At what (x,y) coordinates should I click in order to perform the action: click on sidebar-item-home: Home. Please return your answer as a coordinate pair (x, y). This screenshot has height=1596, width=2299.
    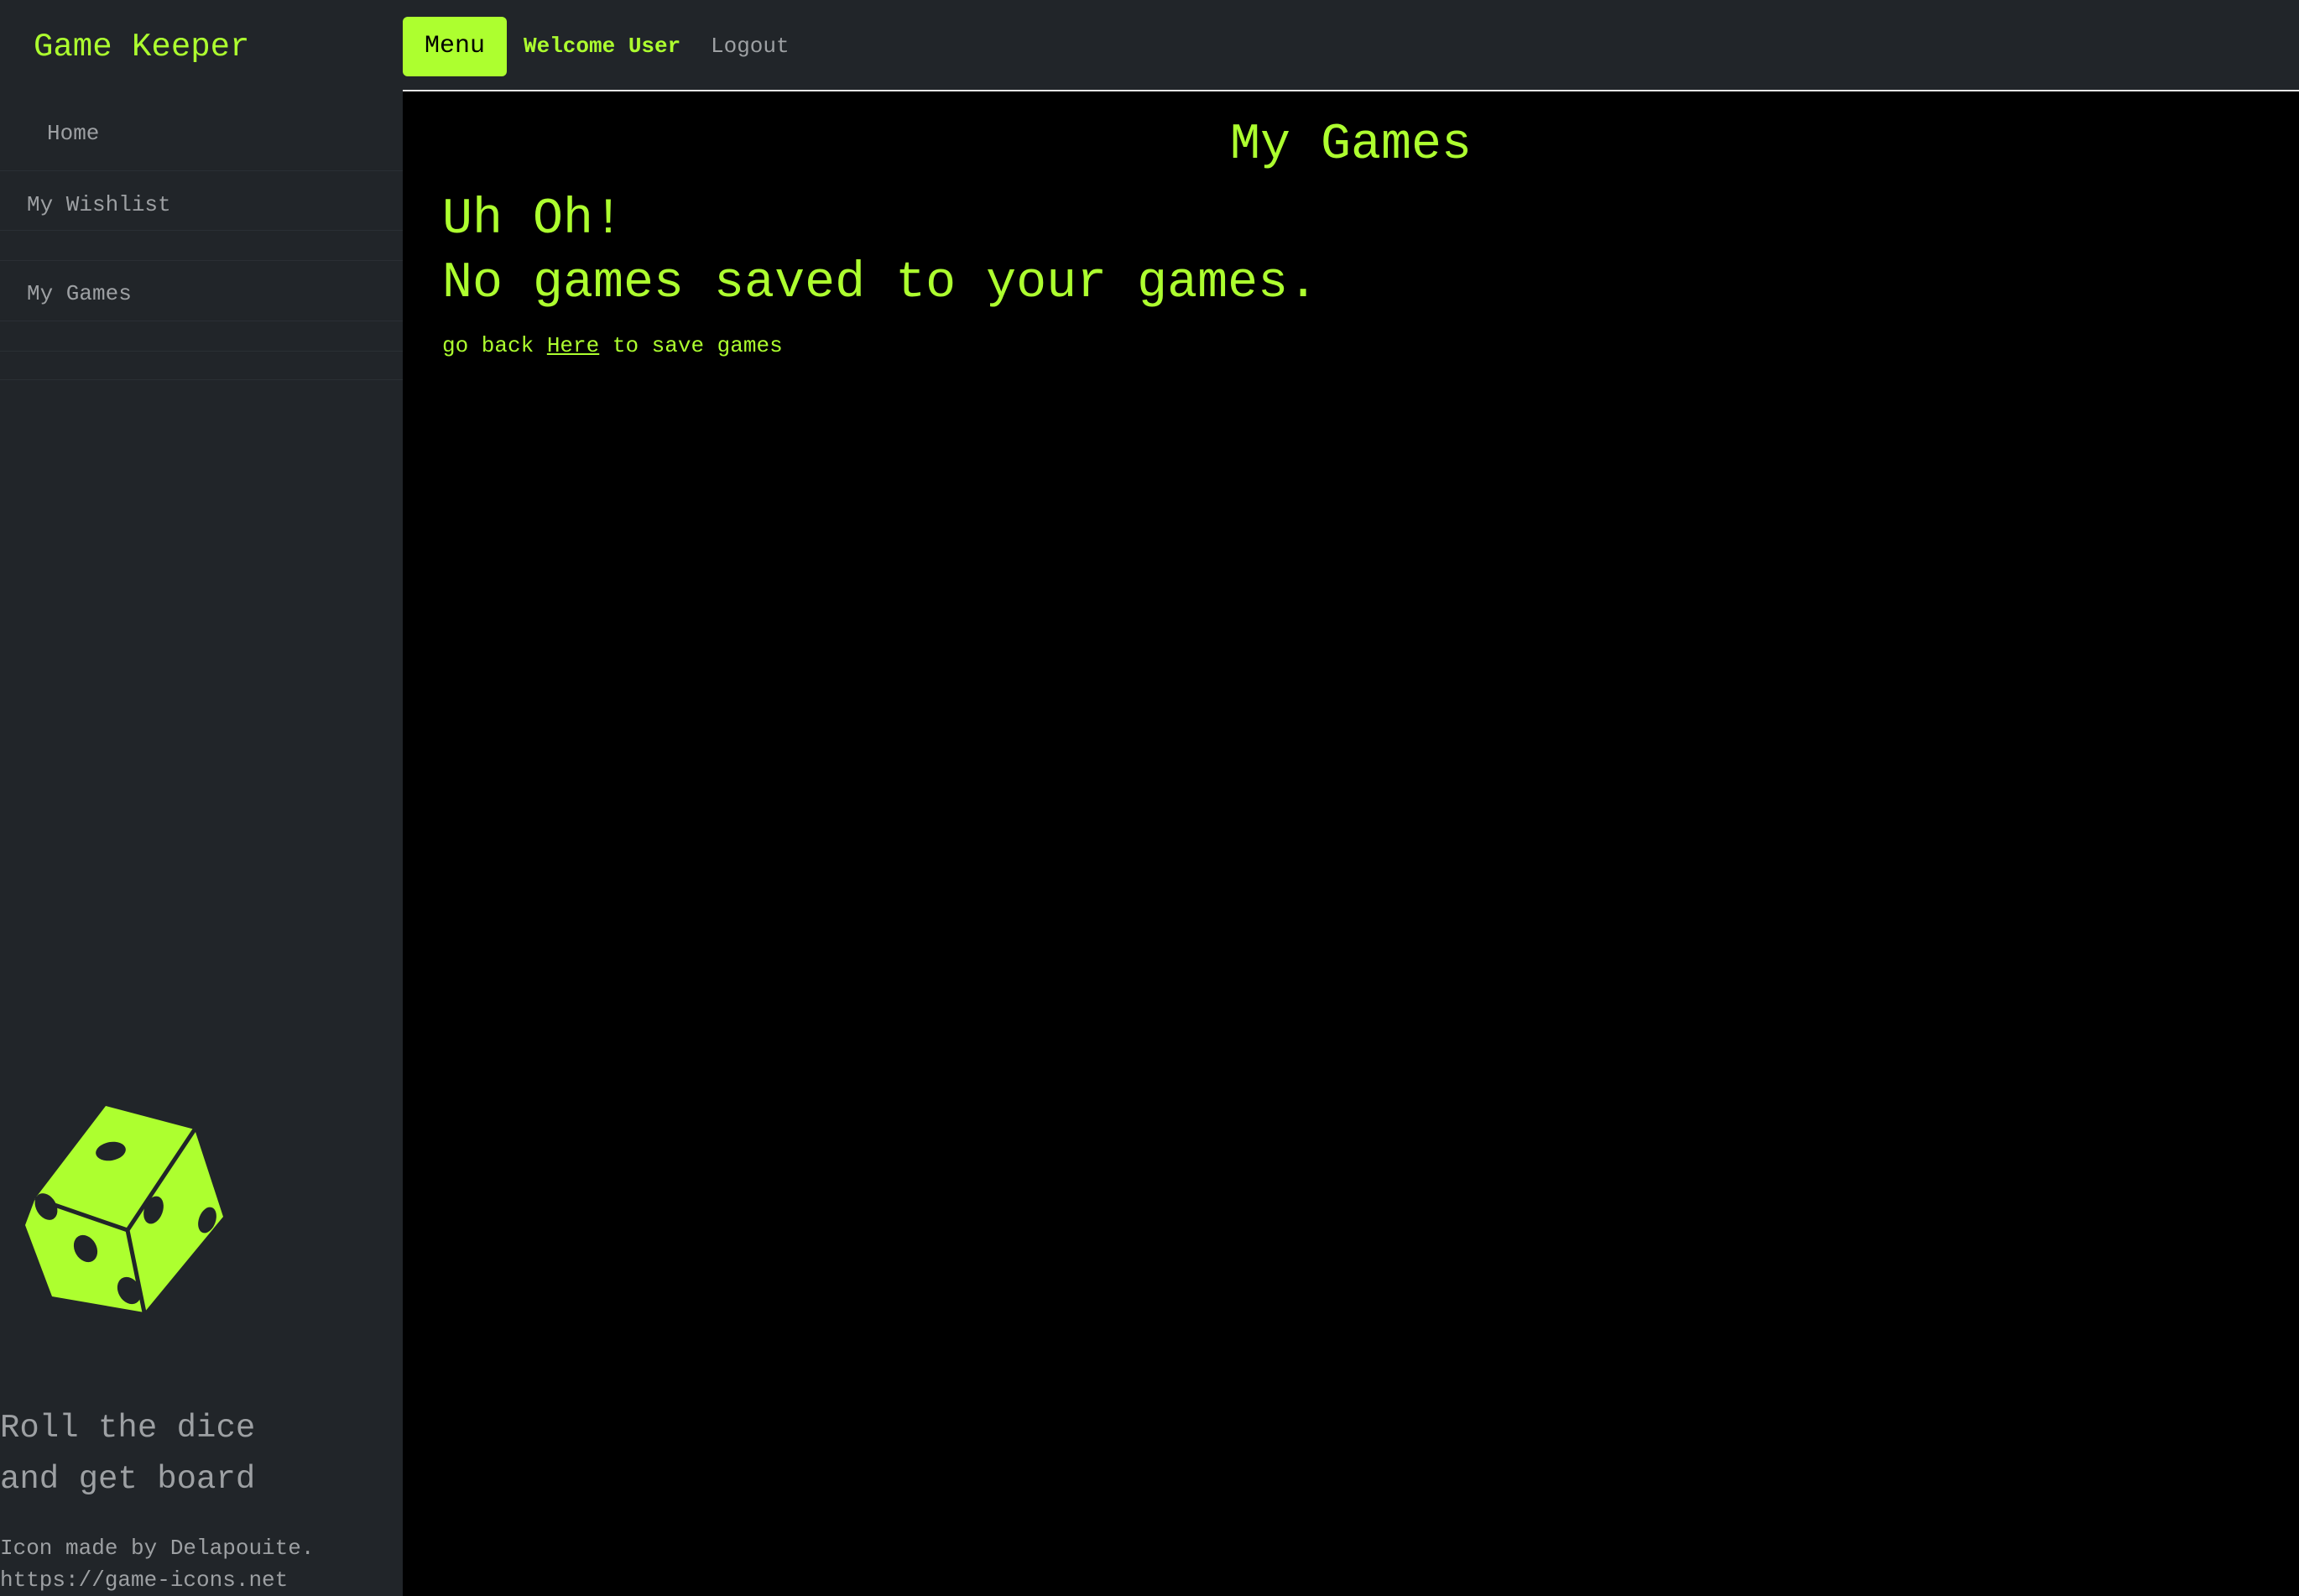
    Looking at the image, I should click on (225, 133).